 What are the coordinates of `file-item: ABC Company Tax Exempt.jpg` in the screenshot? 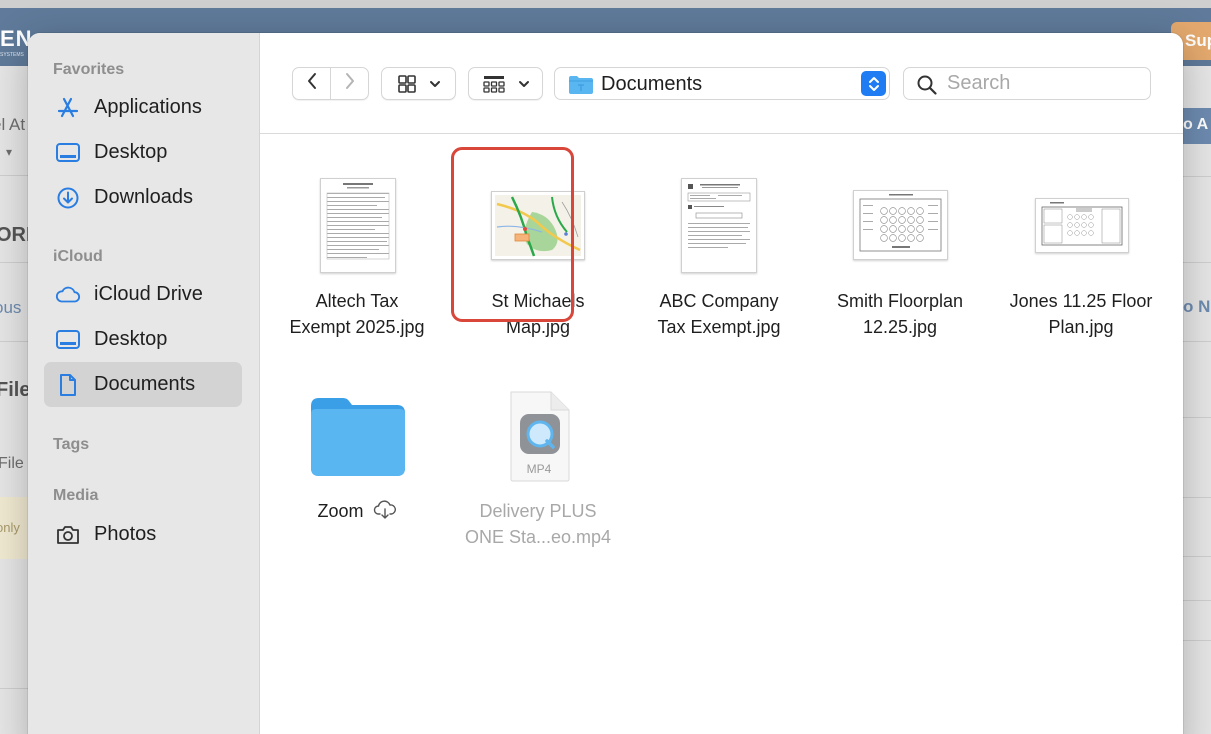 It's located at (719, 254).